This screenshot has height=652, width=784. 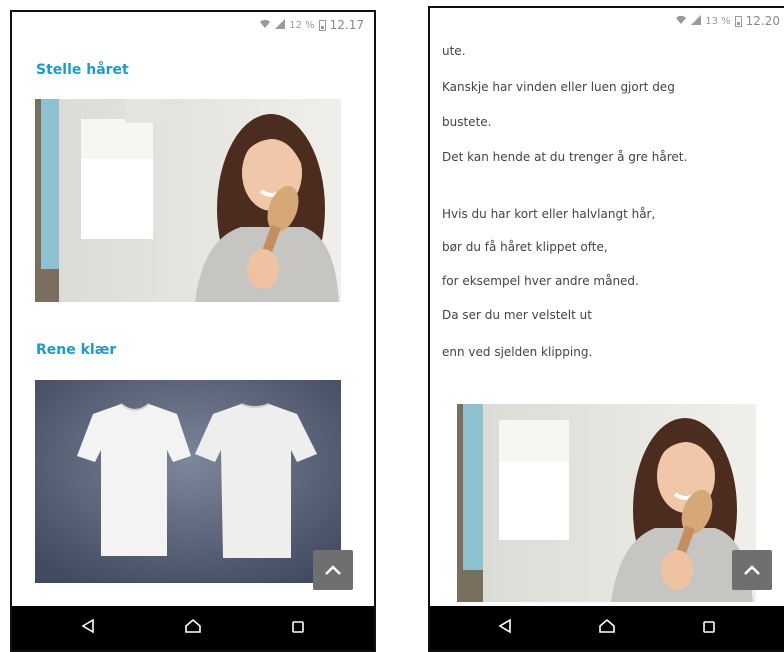 I want to click on text-line: for eksempel hver andre måned., so click(x=540, y=281).